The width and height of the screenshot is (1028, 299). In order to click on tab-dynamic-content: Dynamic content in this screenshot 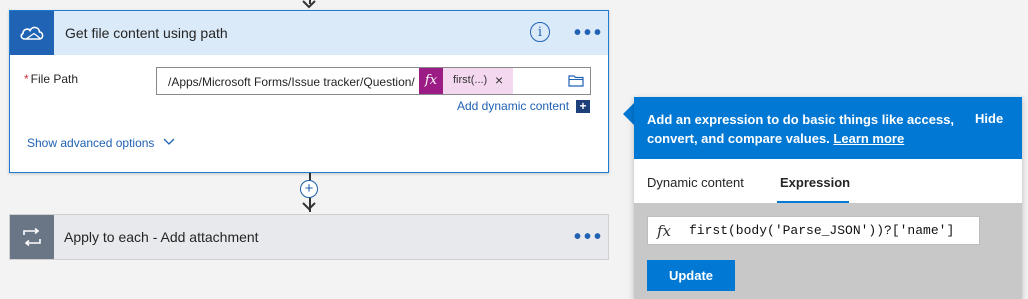, I will do `click(695, 182)`.